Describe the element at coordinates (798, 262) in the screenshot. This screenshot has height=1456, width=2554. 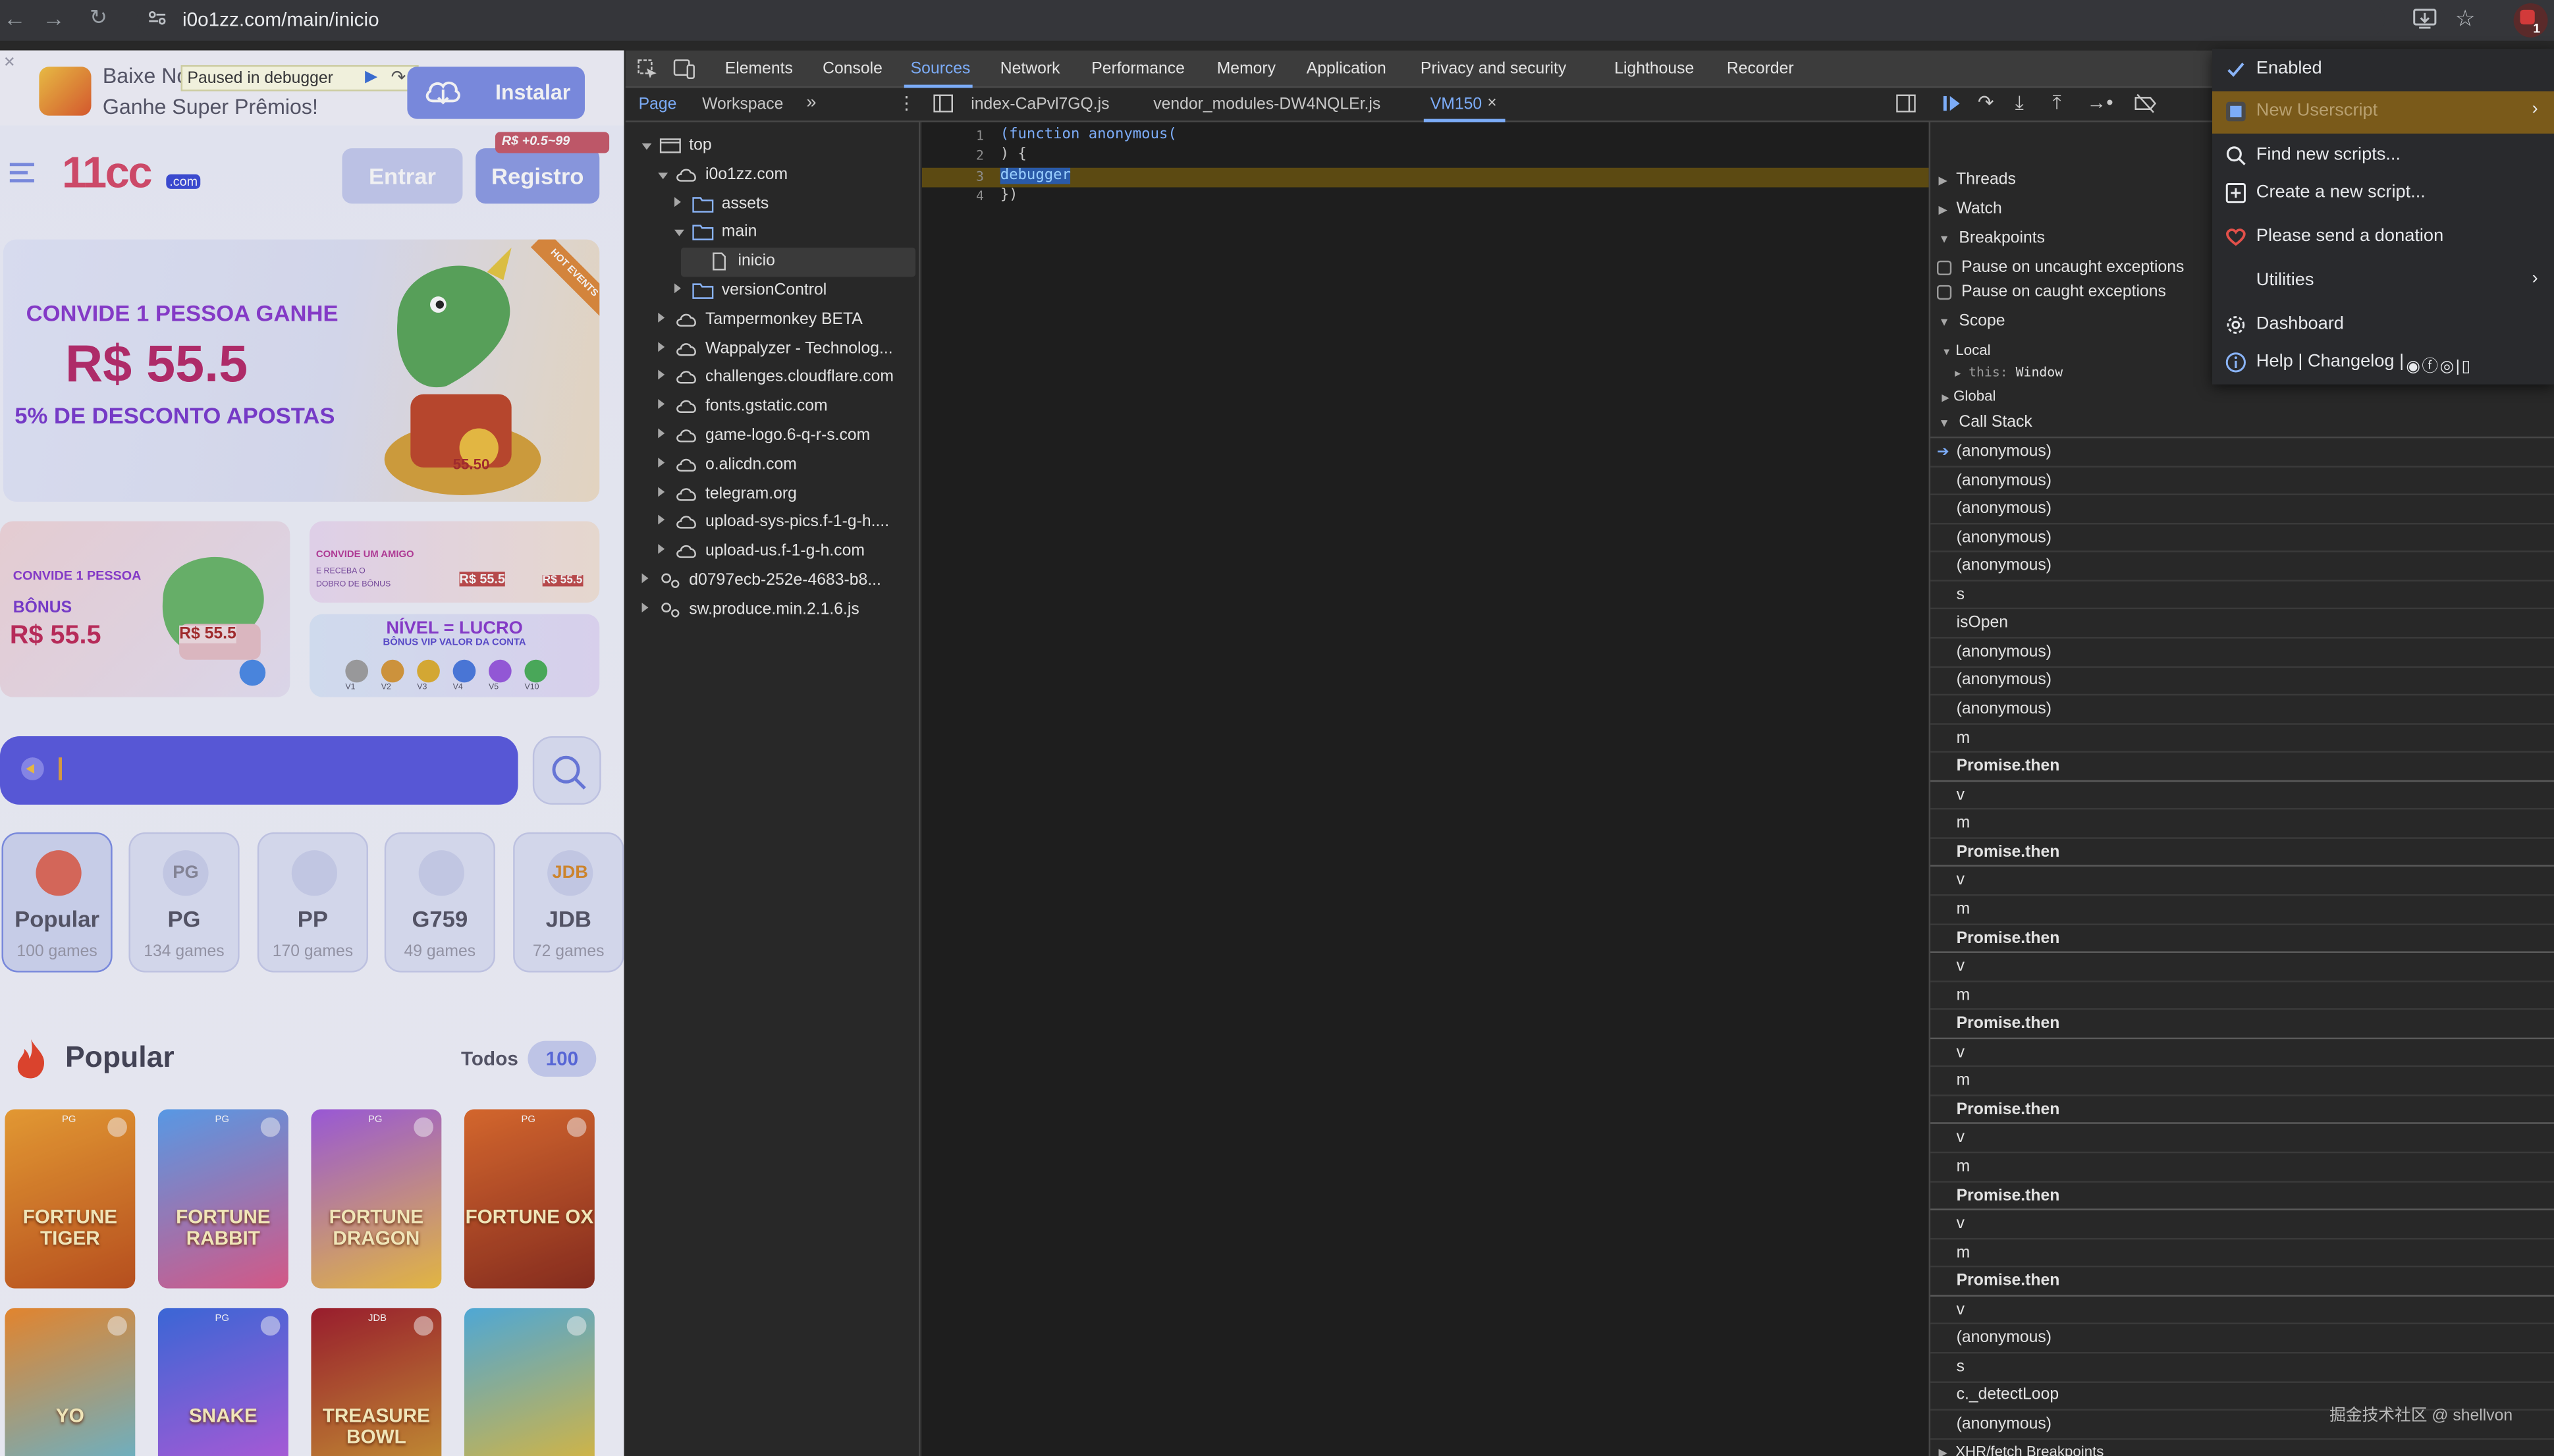
I see `tree-item-inicio: inicio` at that location.